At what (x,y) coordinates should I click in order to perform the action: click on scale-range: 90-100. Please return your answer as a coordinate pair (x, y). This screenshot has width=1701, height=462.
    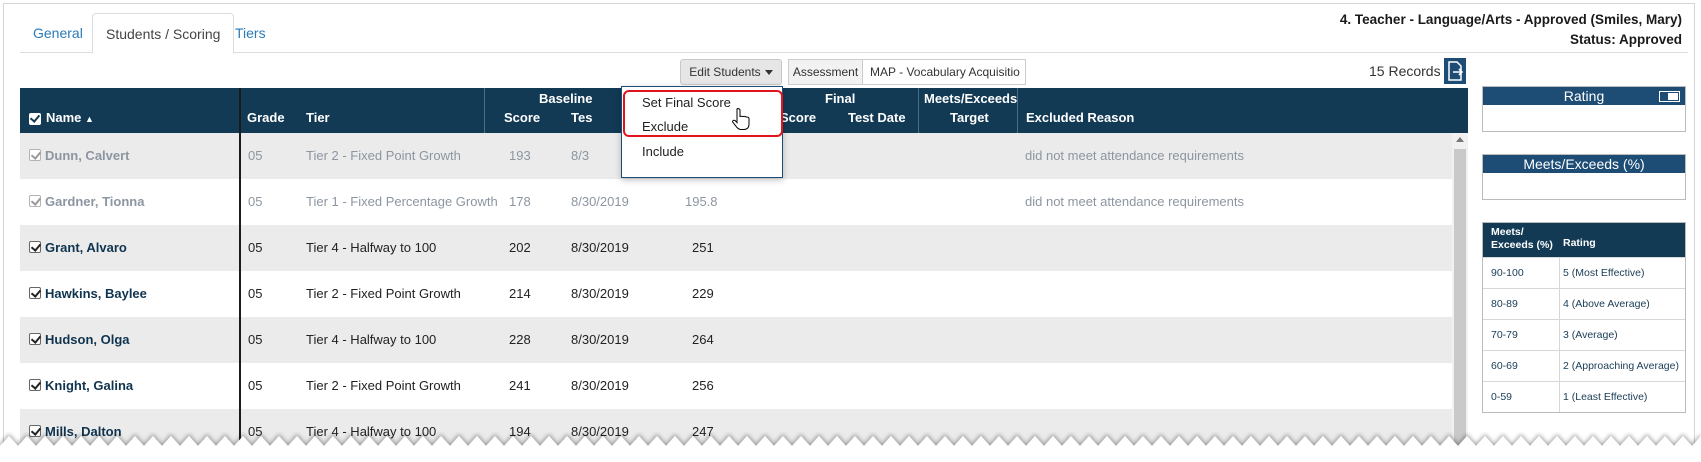
    Looking at the image, I should click on (1507, 273).